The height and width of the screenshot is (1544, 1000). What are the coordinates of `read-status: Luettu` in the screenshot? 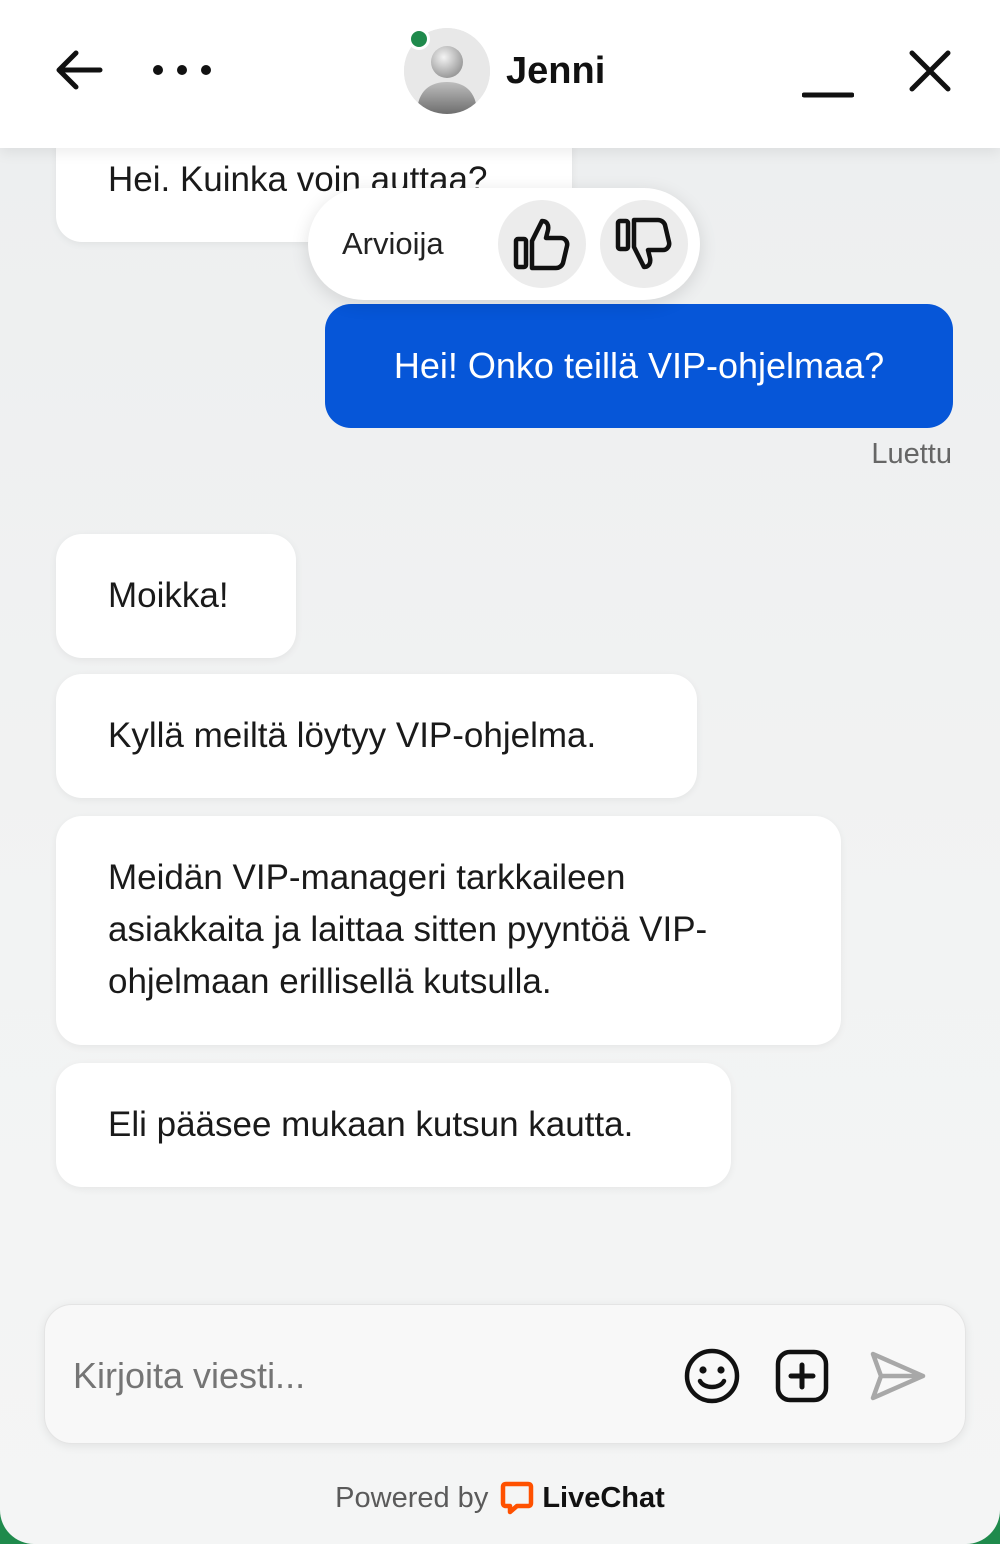 It's located at (911, 454).